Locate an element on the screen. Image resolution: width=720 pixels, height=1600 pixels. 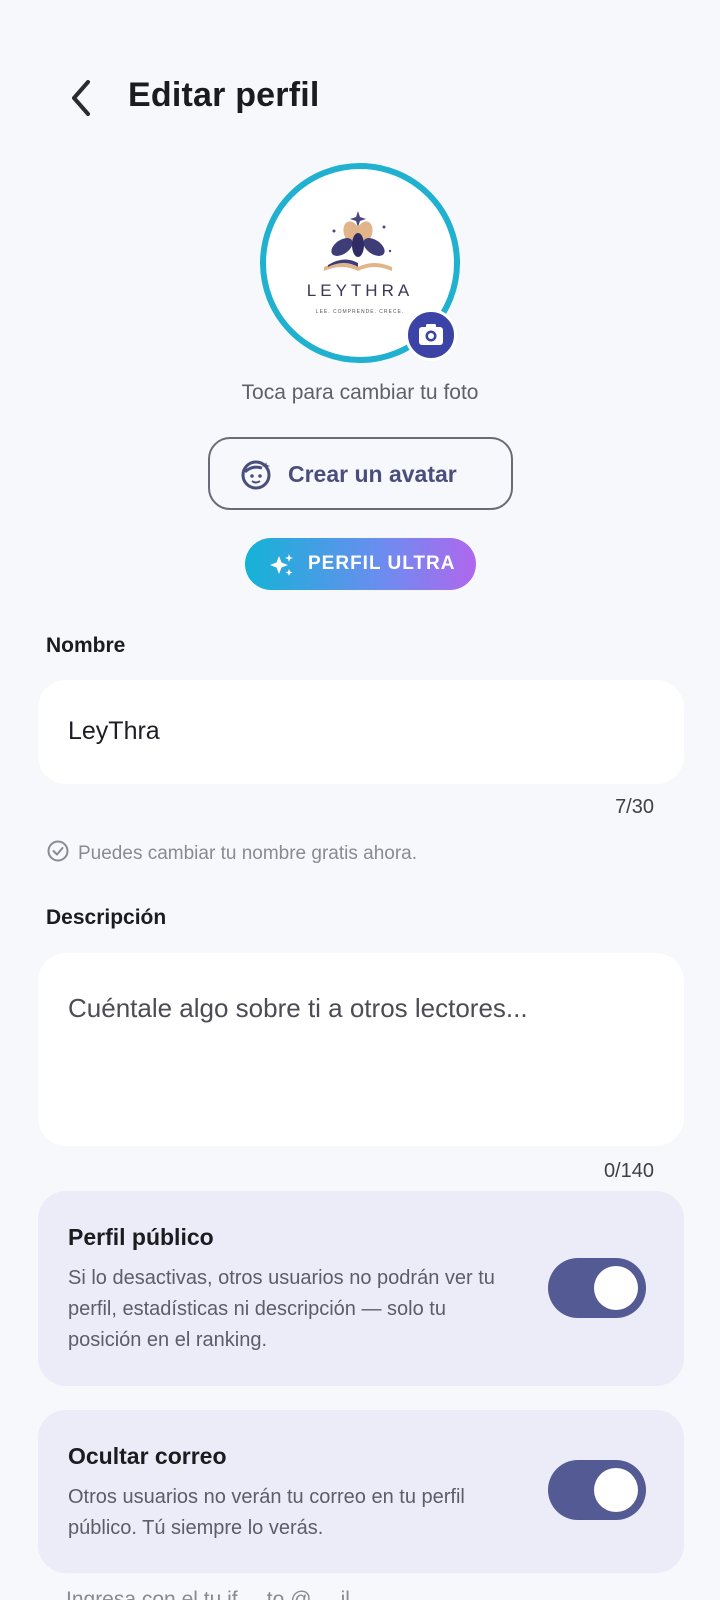
footer-partial-text: Ingresa con el tu if ... to @ ... il is located at coordinates (208, 1594).